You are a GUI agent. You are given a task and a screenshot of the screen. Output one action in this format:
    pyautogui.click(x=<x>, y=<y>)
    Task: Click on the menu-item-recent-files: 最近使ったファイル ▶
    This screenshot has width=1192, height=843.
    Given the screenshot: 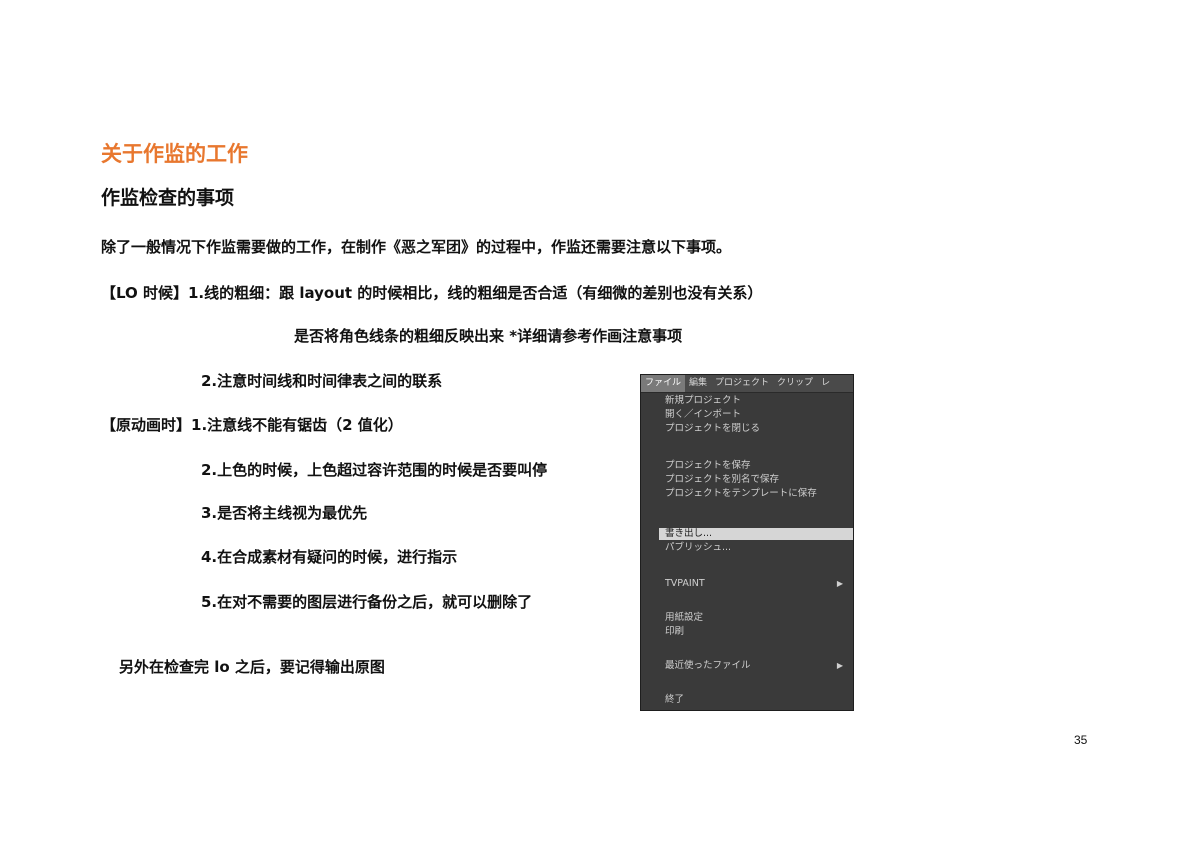 What is the action you would take?
    pyautogui.click(x=757, y=666)
    